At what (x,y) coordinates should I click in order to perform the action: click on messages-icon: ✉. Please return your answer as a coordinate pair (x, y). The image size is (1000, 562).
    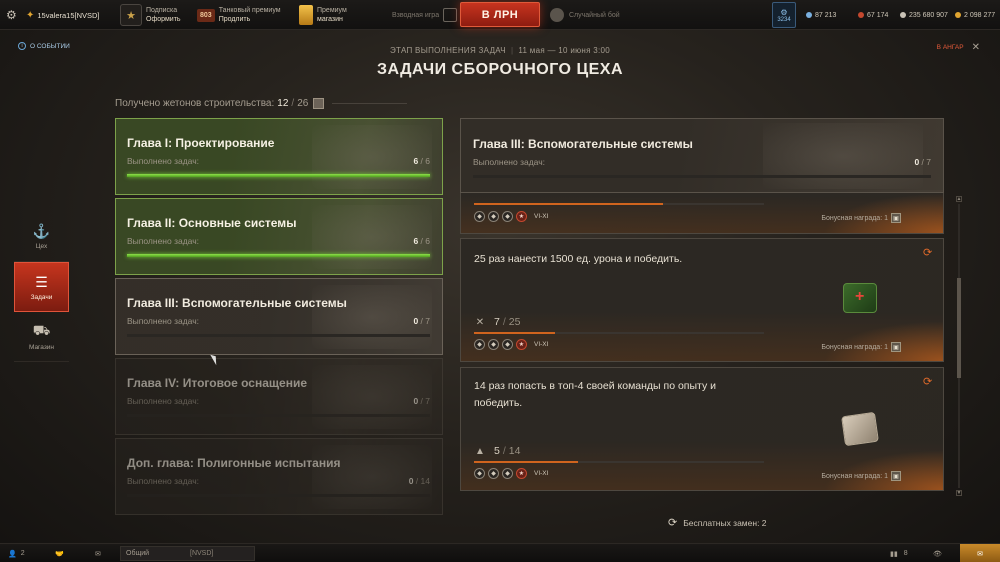
    Looking at the image, I should click on (98, 553).